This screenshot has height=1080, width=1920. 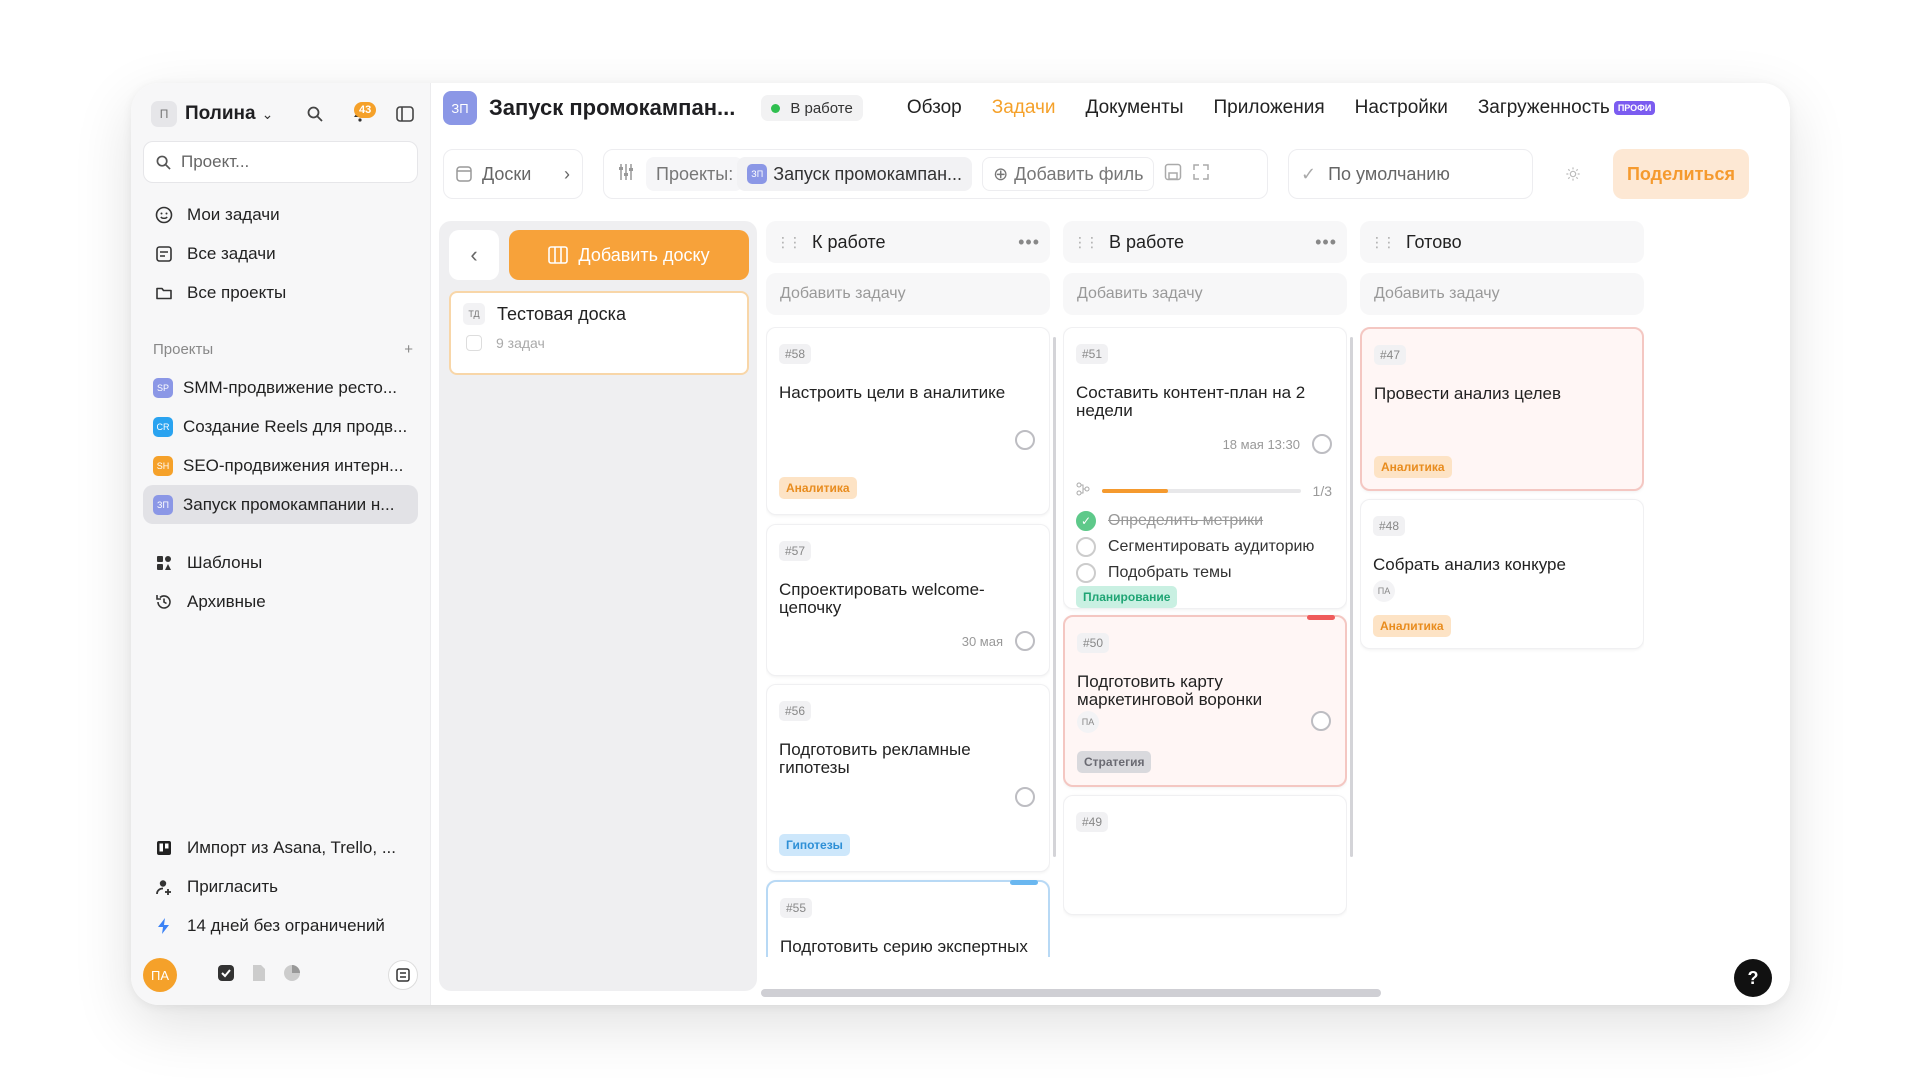 What do you see at coordinates (1502, 242) in the screenshot?
I see `column-header: ⋮⋮ Готово` at bounding box center [1502, 242].